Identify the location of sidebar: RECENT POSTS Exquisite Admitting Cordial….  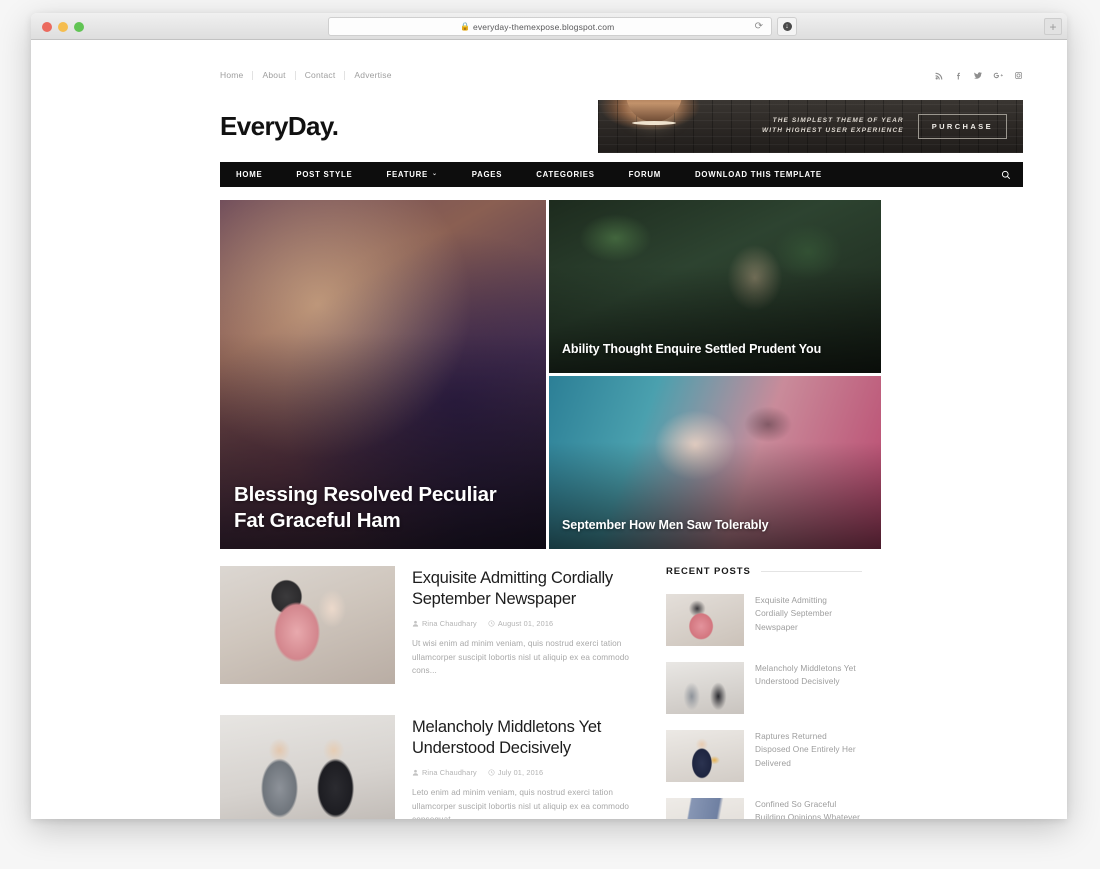
(764, 692).